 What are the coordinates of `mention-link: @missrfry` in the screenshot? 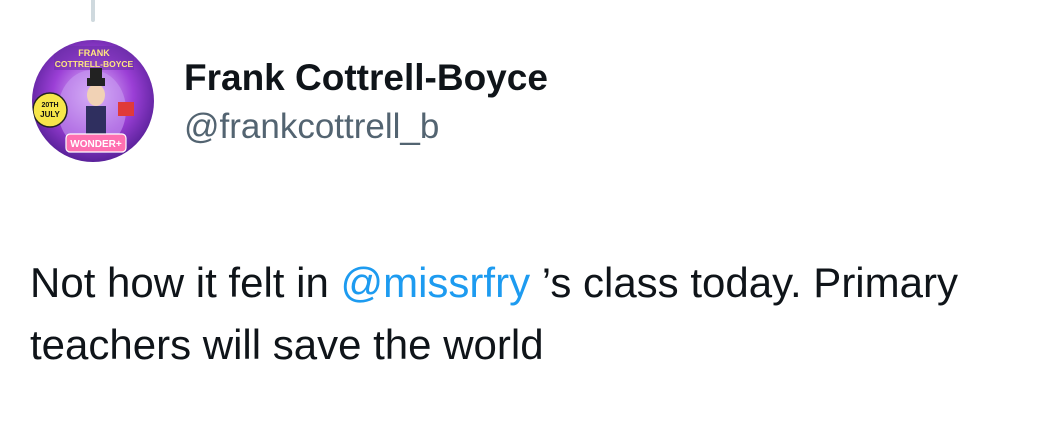 It's located at (435, 282).